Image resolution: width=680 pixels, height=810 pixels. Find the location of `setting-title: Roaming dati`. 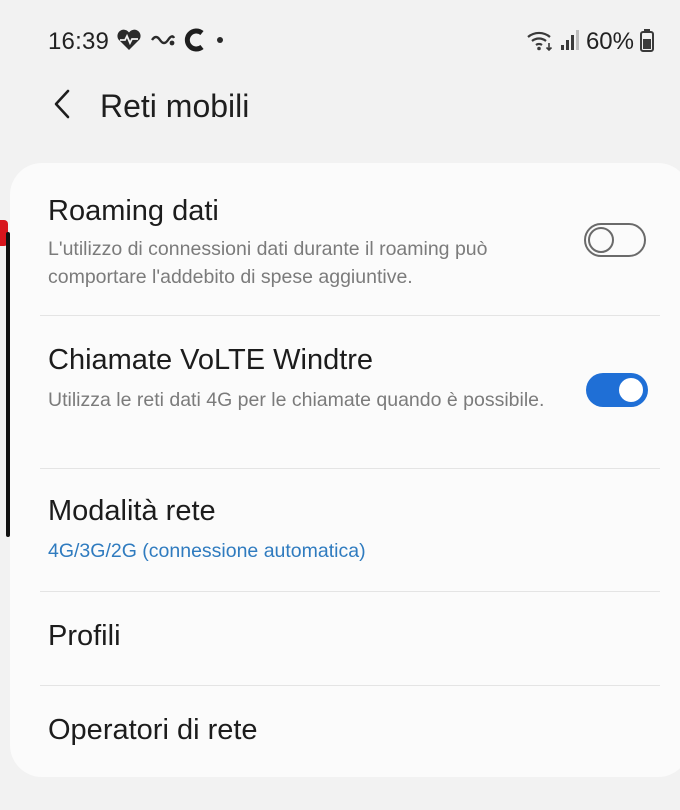

setting-title: Roaming dati is located at coordinates (133, 211).